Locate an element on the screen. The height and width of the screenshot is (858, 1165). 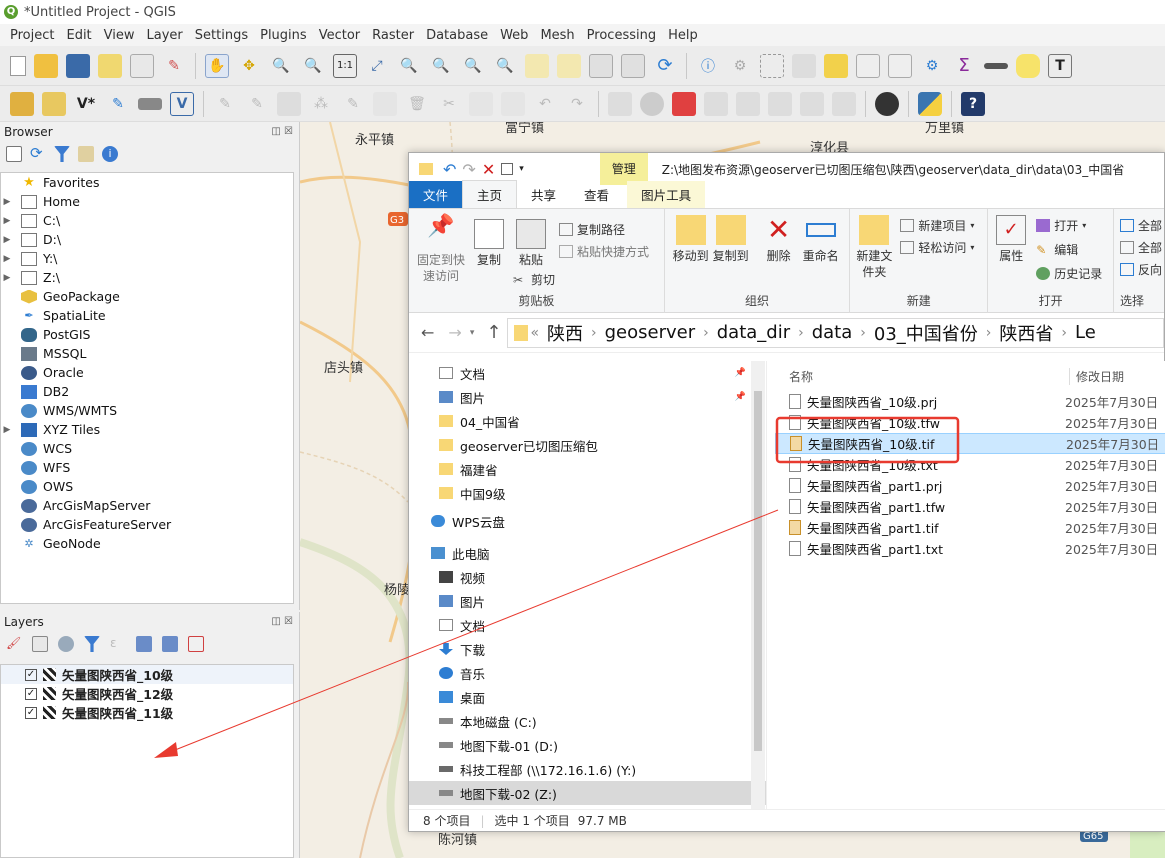
zoom-to-selection-icon: 🔍 is located at coordinates (409, 66).